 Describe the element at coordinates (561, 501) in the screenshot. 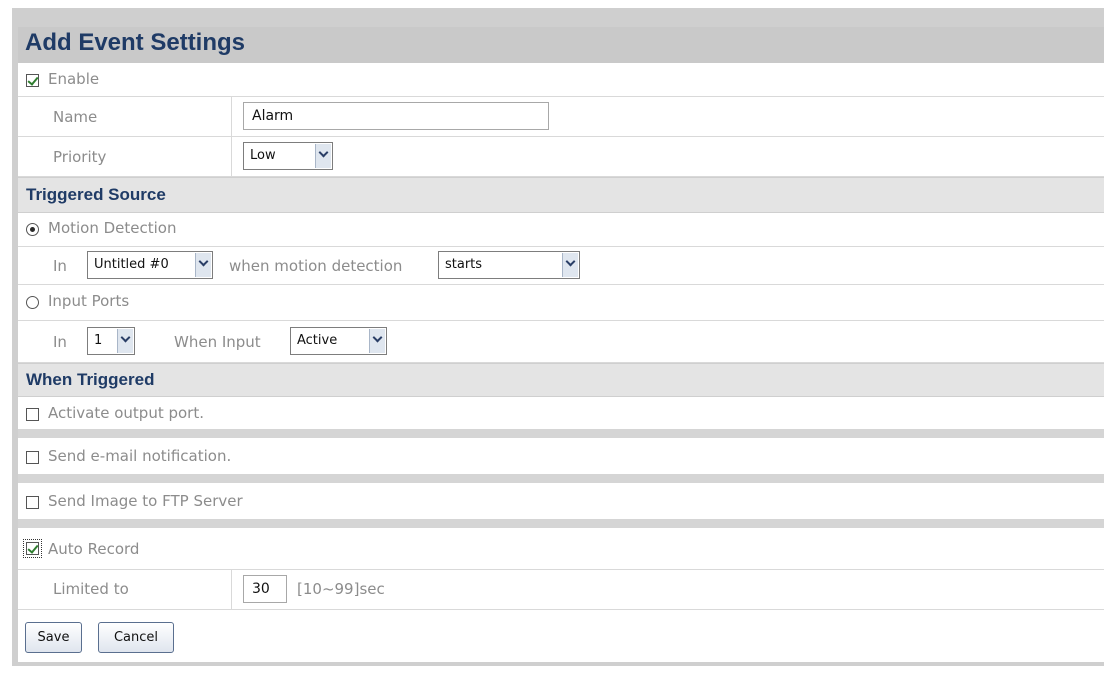

I see `send-ftp-row: Send Image to FTP Server` at that location.